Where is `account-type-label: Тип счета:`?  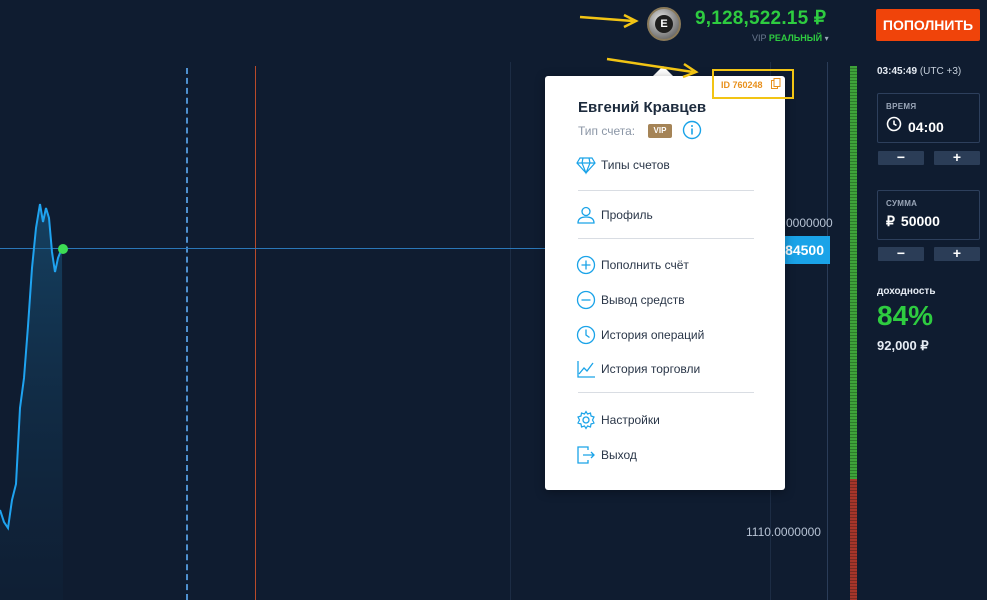 account-type-label: Тип счета: is located at coordinates (607, 131).